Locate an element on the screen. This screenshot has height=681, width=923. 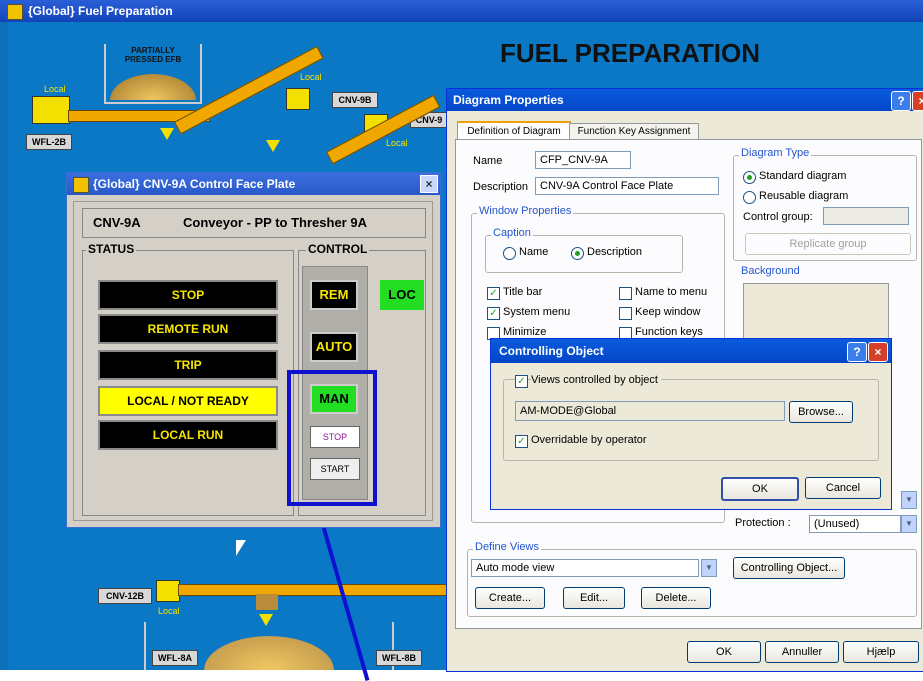
protection-select: (Unused) is located at coordinates (855, 524).